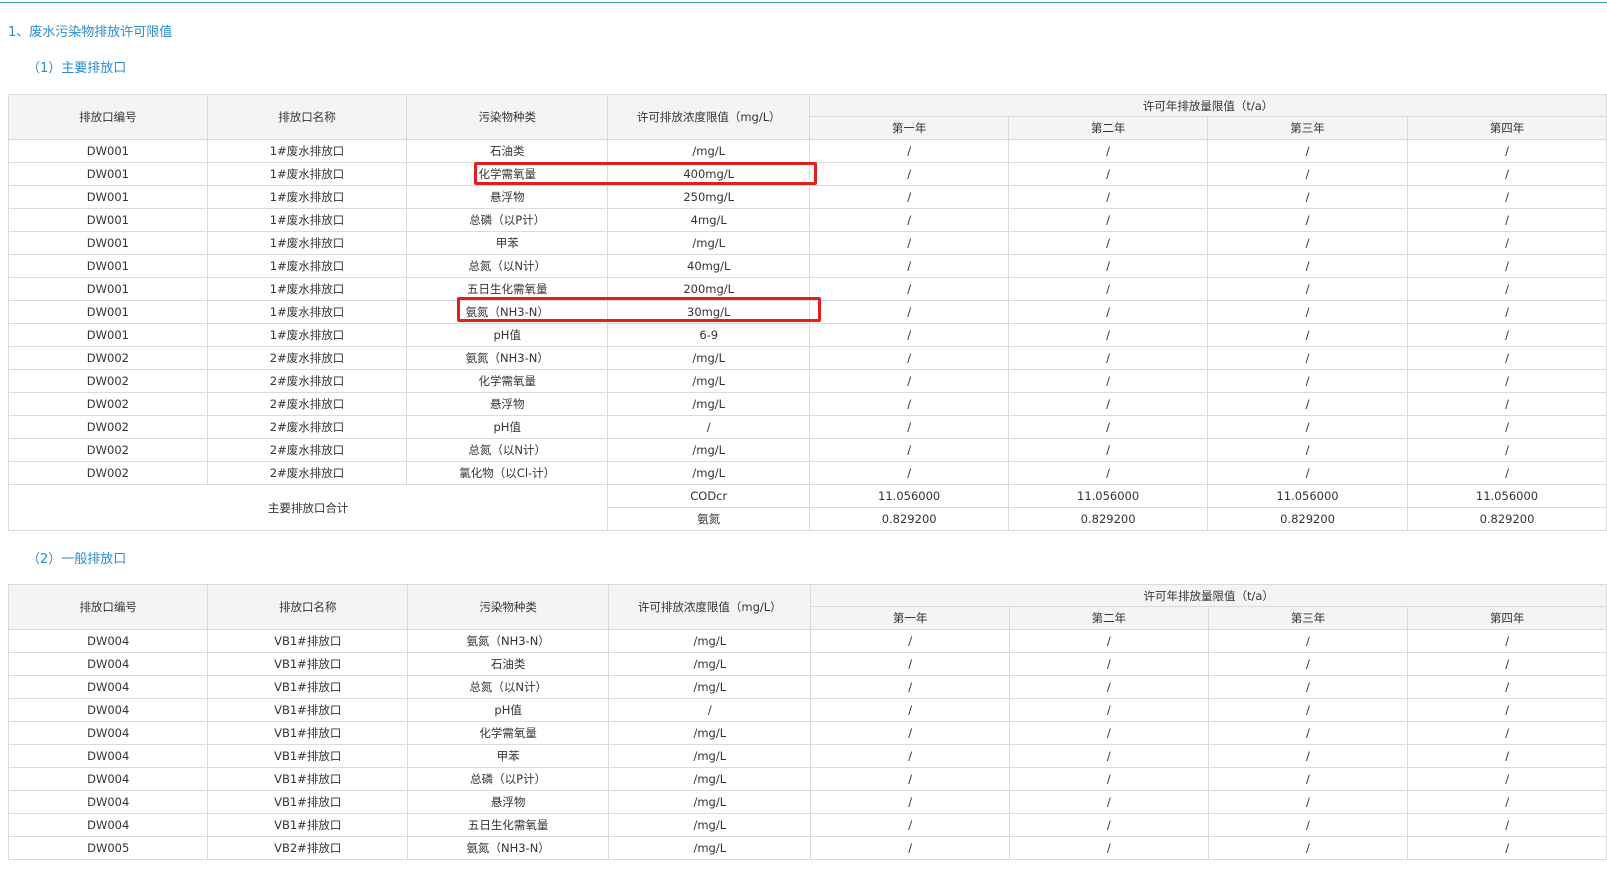  I want to click on table-row: DW002 2#废水排放口 化学需氧量/mg/L / / / /, so click(807, 381).